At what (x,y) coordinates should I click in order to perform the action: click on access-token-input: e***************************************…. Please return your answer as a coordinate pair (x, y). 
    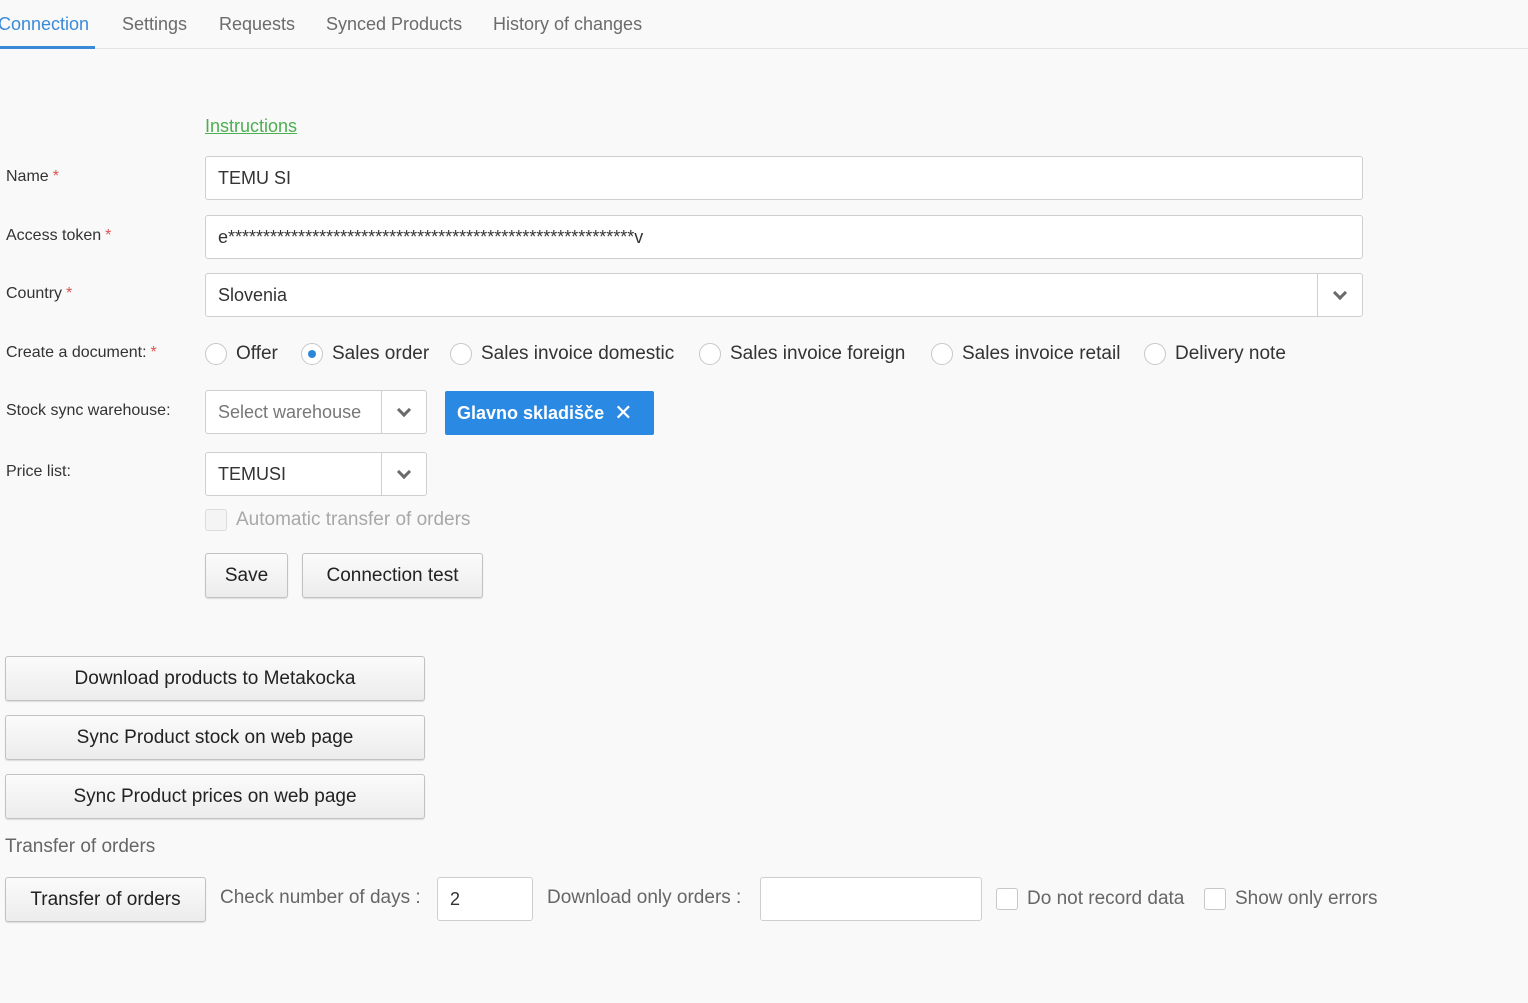
    Looking at the image, I should click on (784, 237).